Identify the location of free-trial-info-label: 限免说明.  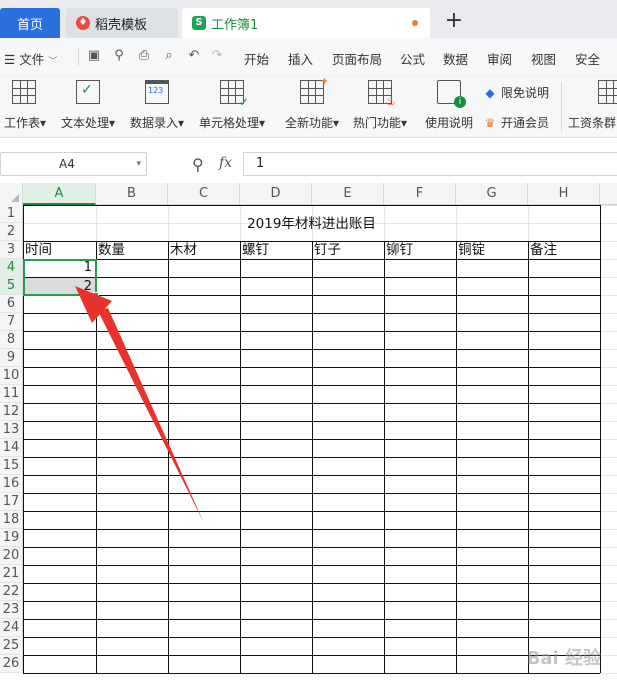
(525, 93).